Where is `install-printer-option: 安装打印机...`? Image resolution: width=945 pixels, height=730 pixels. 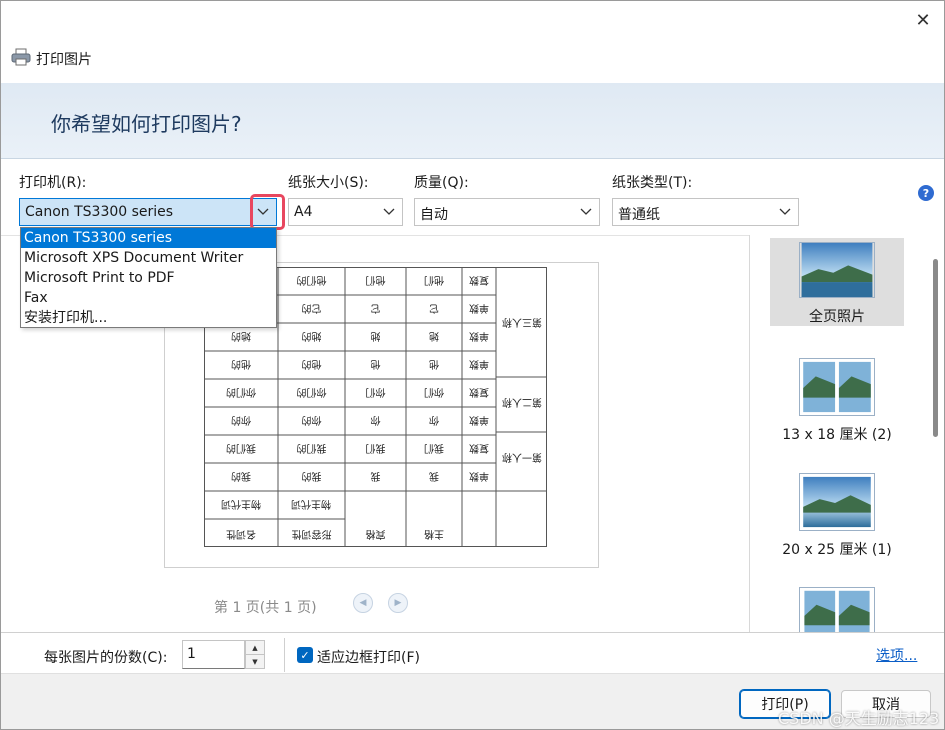 install-printer-option: 安装打印机... is located at coordinates (148, 318).